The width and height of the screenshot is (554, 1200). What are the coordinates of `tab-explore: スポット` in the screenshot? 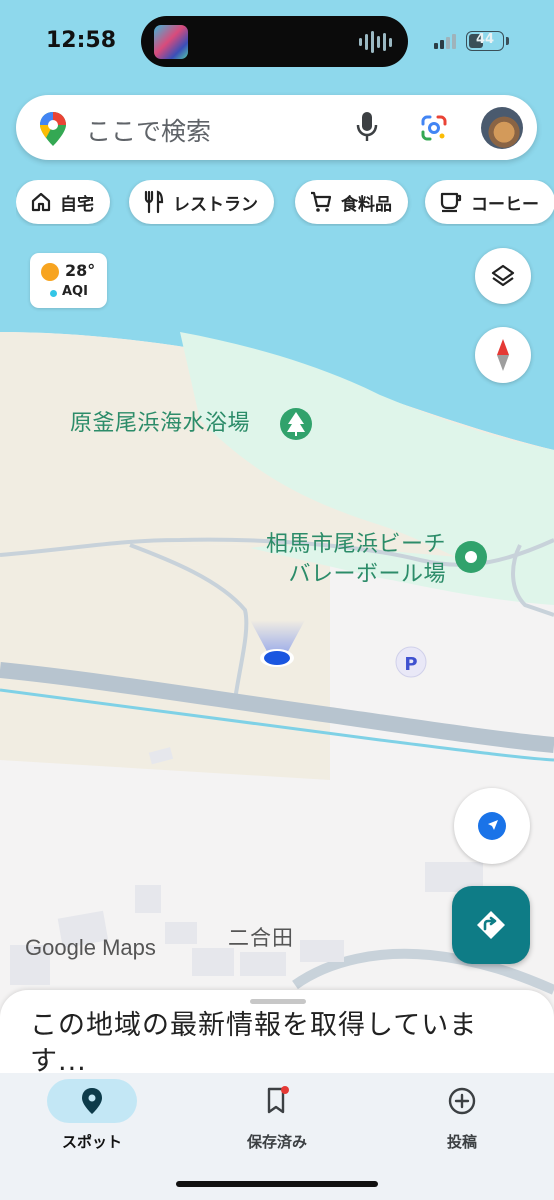 It's located at (92, 1115).